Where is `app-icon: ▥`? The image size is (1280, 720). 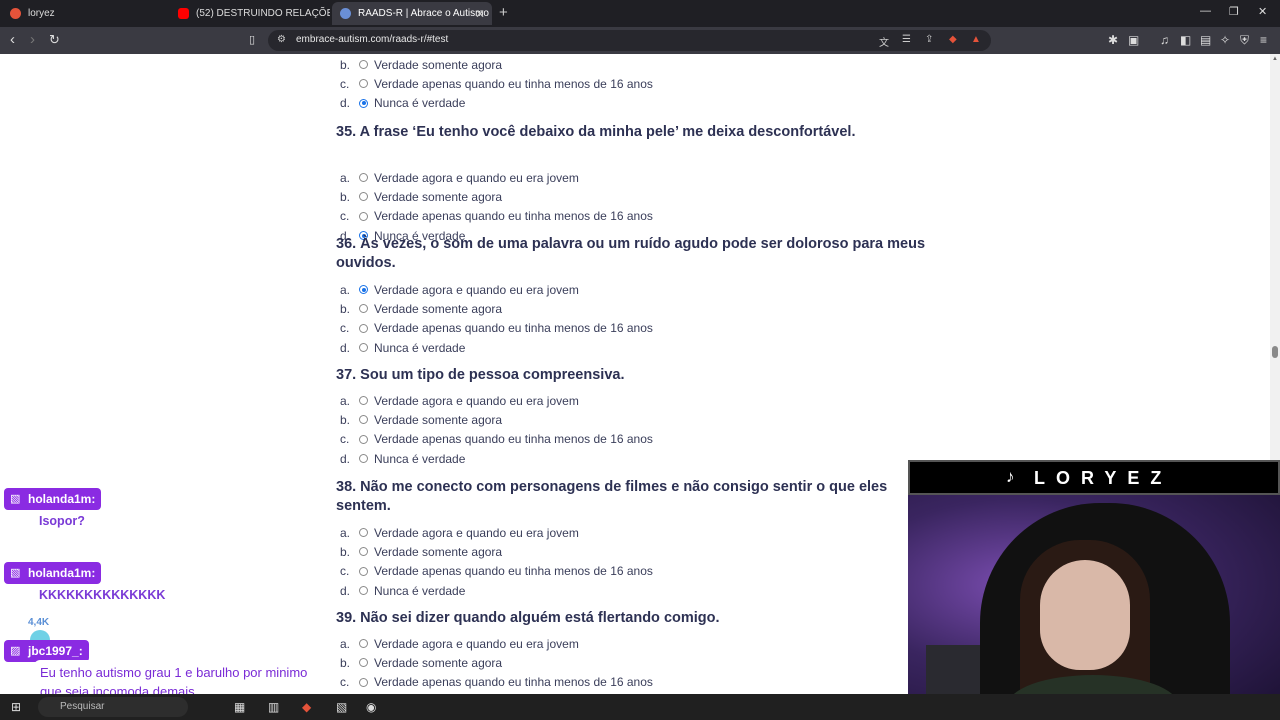 app-icon: ▥ is located at coordinates (273, 707).